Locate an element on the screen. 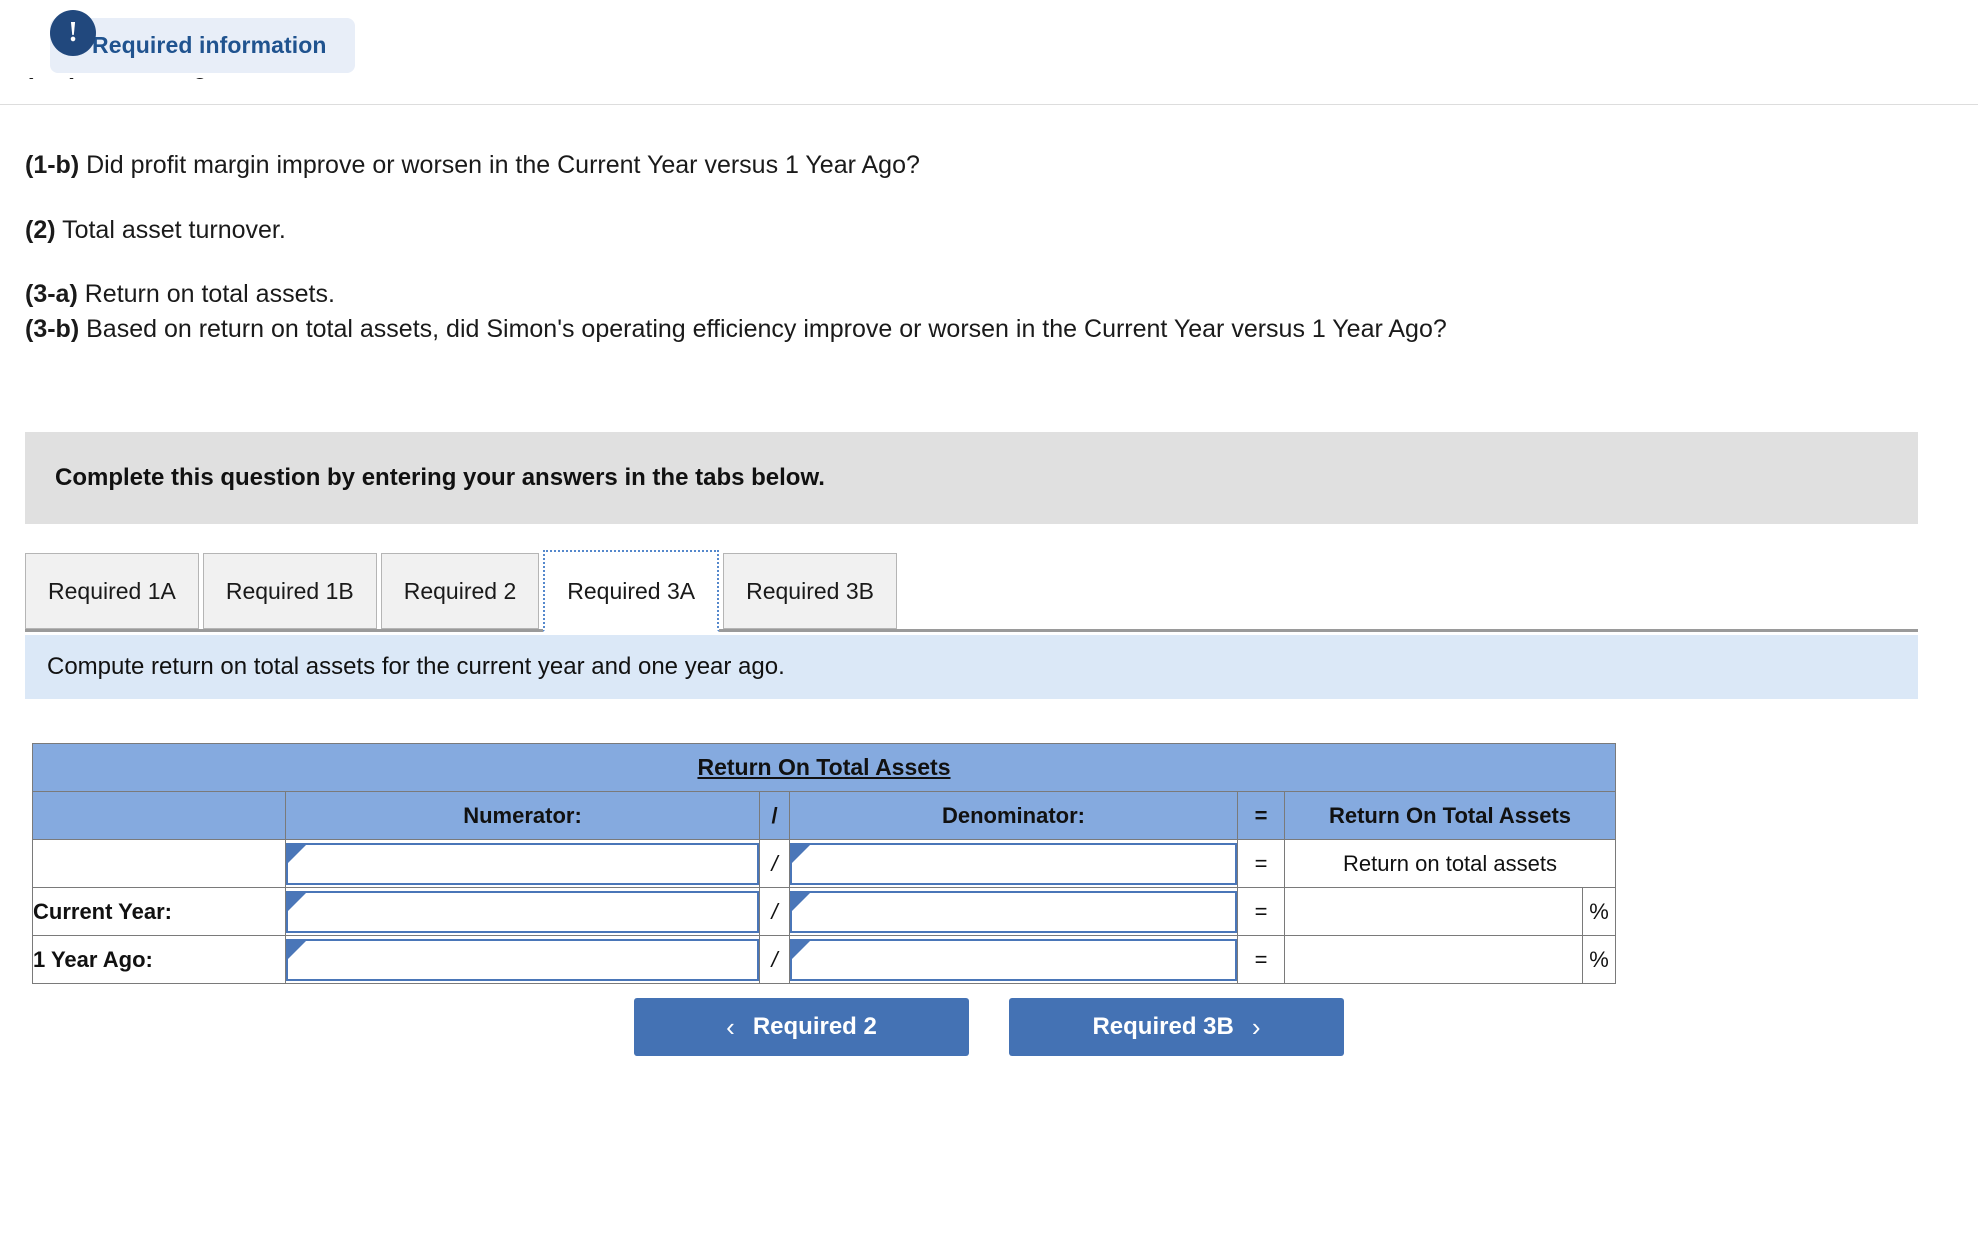 The width and height of the screenshot is (1978, 1250). tab-required-2: Required 2 is located at coordinates (460, 591).